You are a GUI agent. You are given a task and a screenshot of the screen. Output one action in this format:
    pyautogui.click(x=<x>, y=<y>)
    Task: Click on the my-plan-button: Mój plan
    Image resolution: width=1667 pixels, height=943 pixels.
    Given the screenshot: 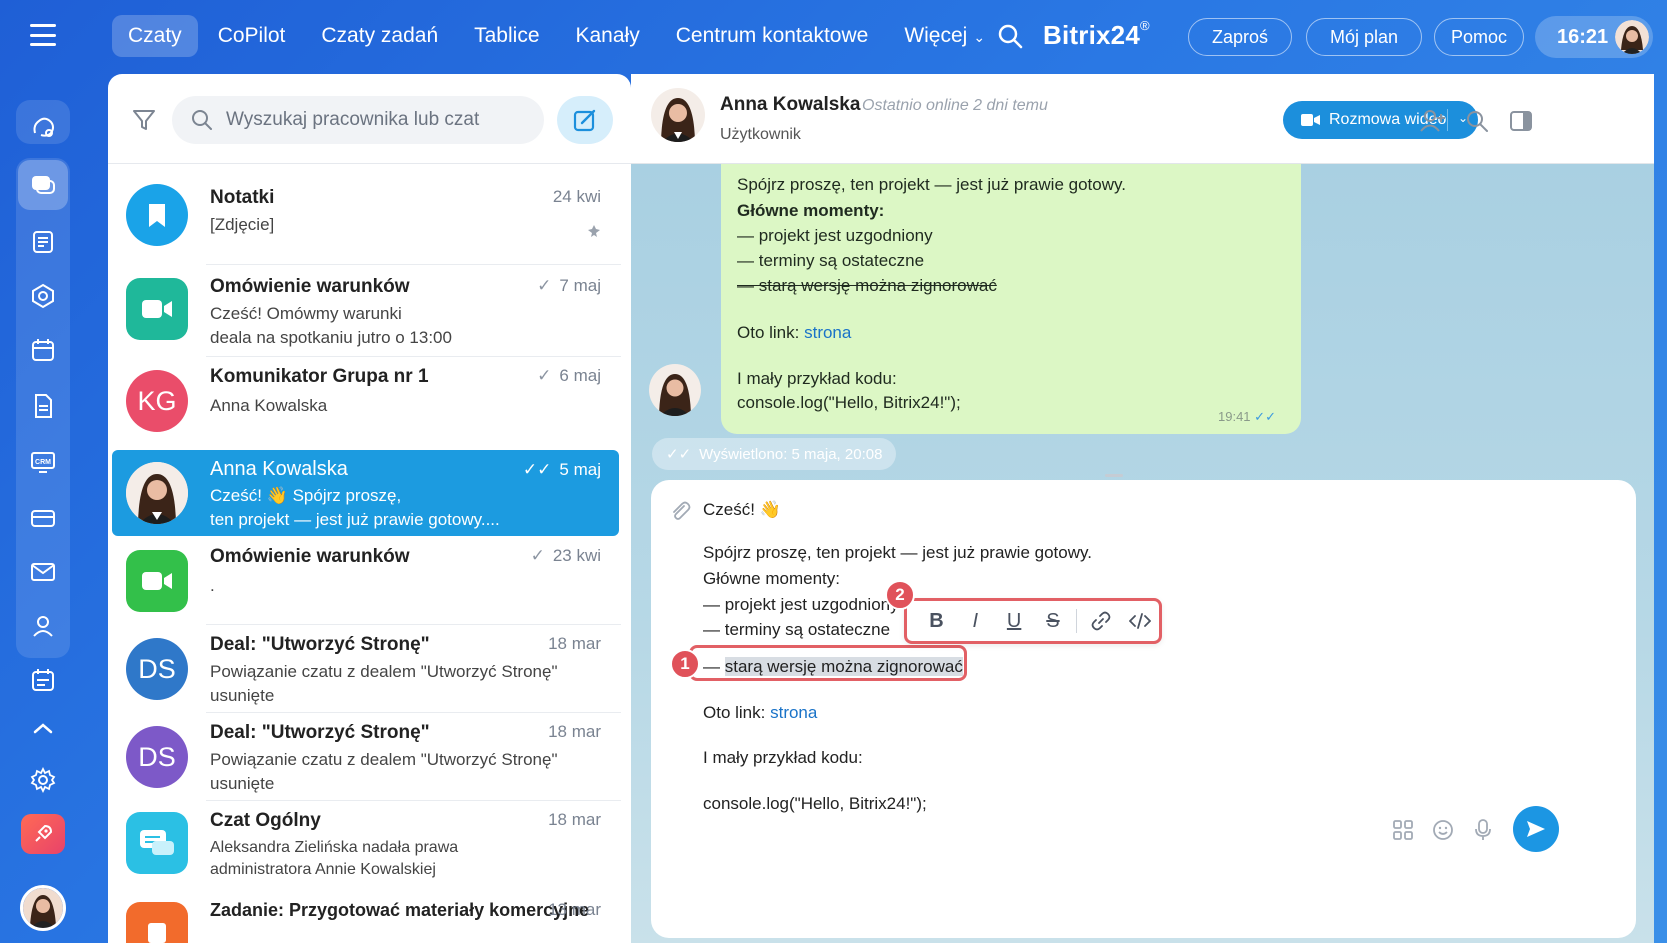 What is the action you would take?
    pyautogui.click(x=1364, y=37)
    